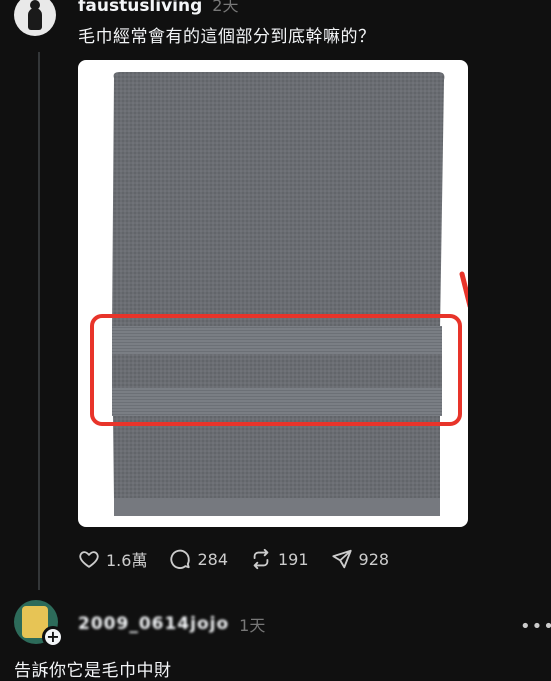  Describe the element at coordinates (277, 507) in the screenshot. I see `towel-hem` at that location.